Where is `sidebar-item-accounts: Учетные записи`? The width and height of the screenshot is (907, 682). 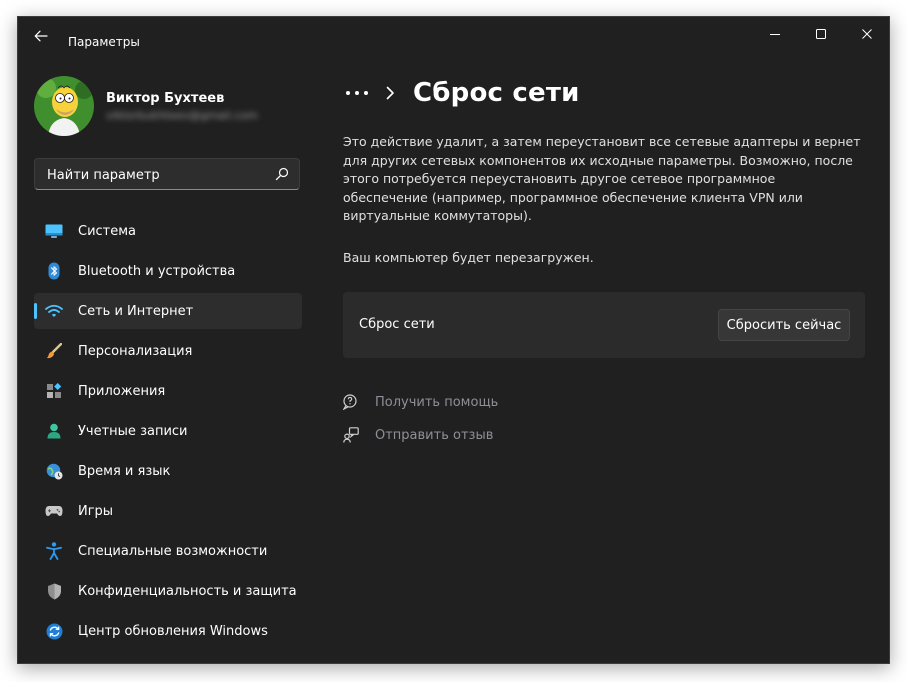 sidebar-item-accounts: Учетные записи is located at coordinates (168, 431).